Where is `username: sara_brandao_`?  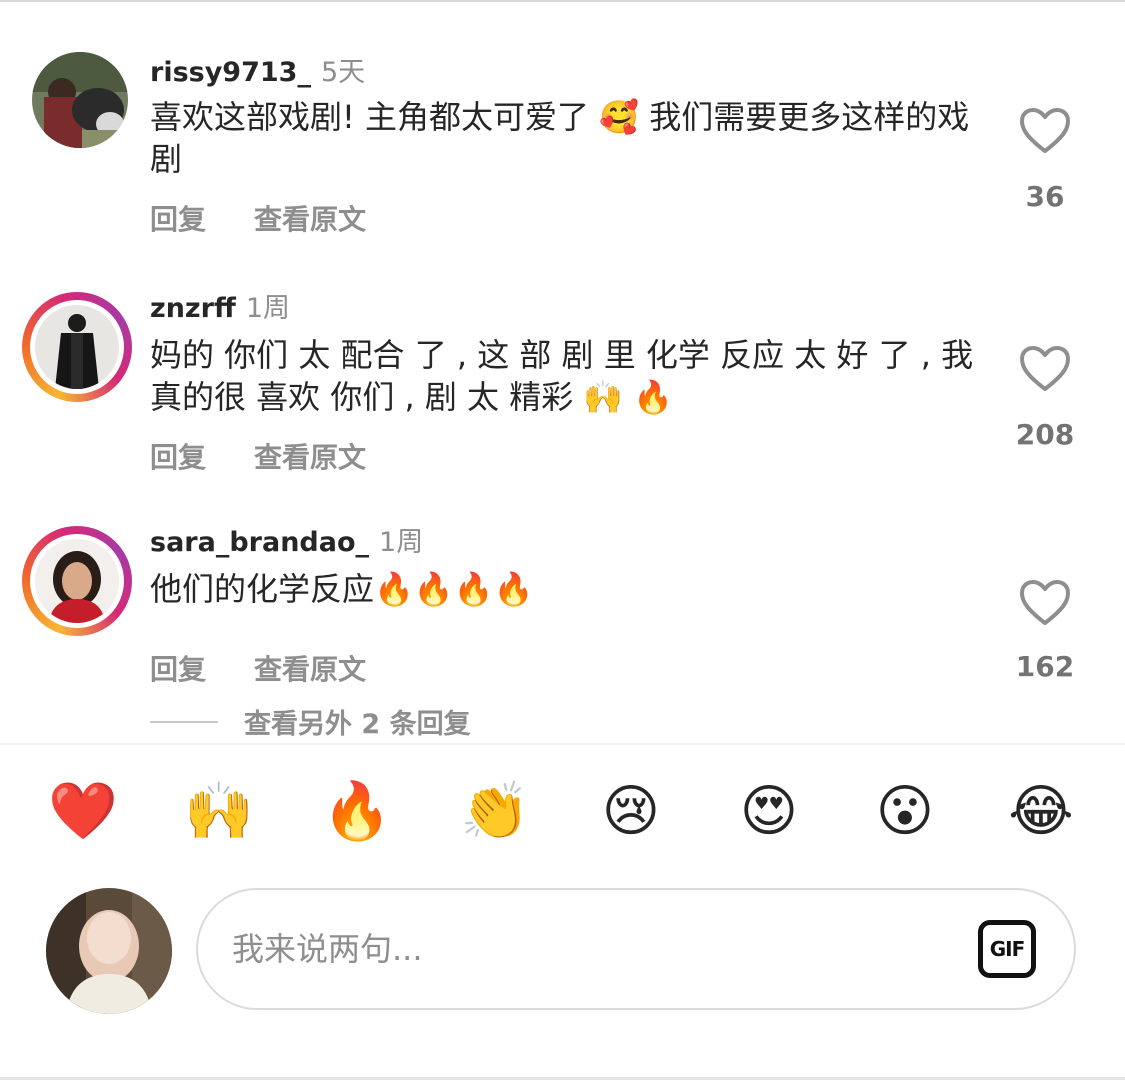 username: sara_brandao_ is located at coordinates (259, 542).